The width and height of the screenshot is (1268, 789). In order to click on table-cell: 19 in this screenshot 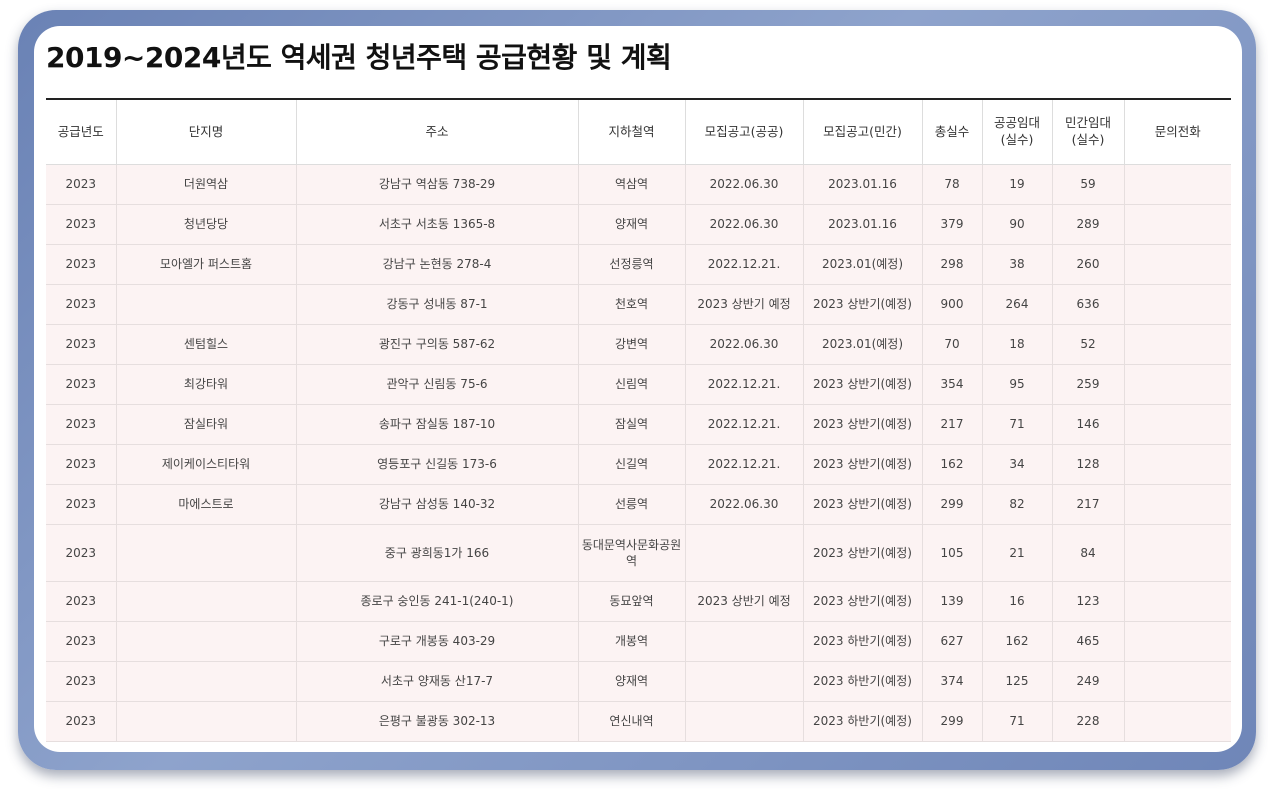, I will do `click(1017, 184)`.